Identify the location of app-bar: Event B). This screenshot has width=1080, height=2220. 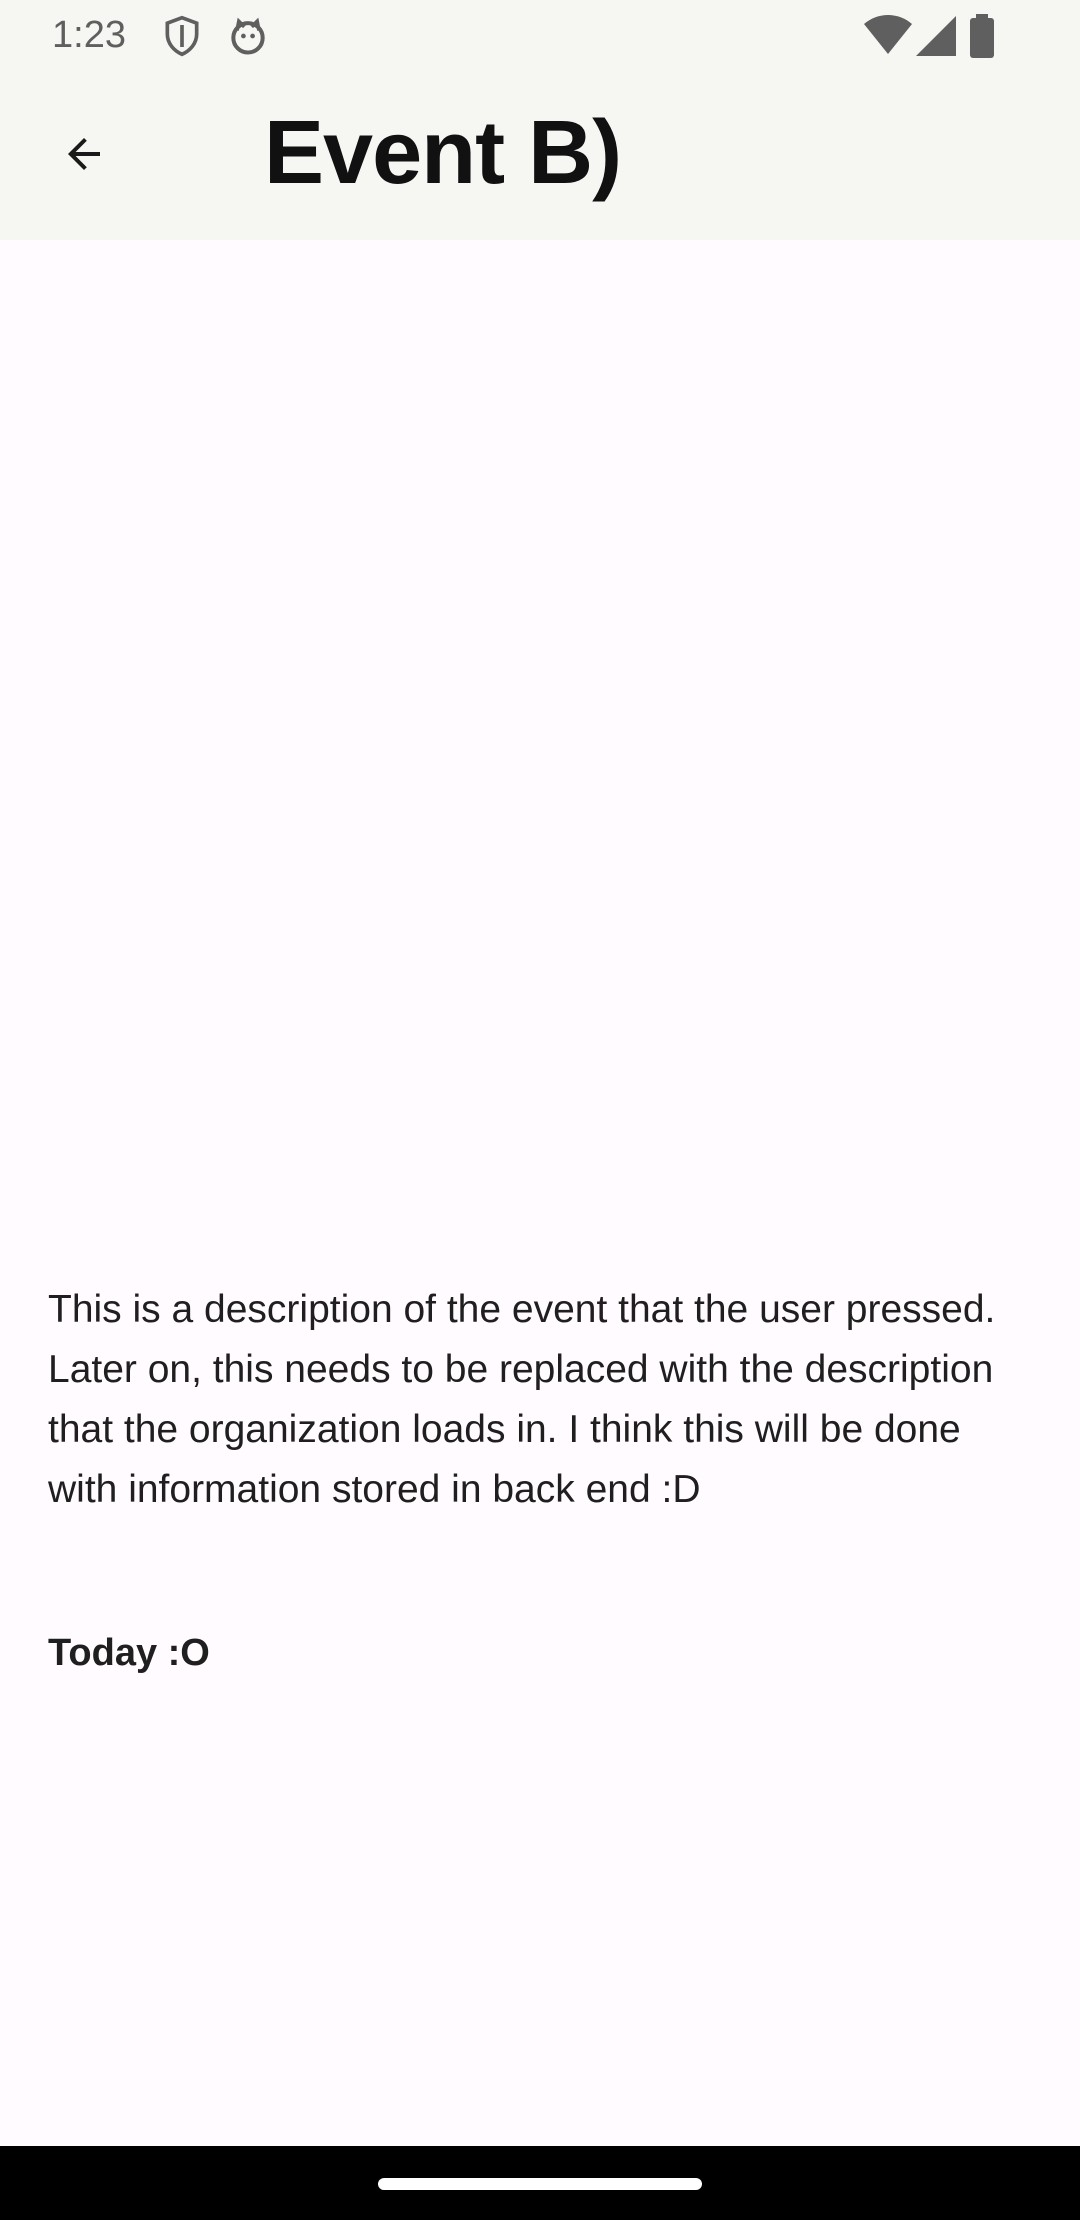
(540, 156).